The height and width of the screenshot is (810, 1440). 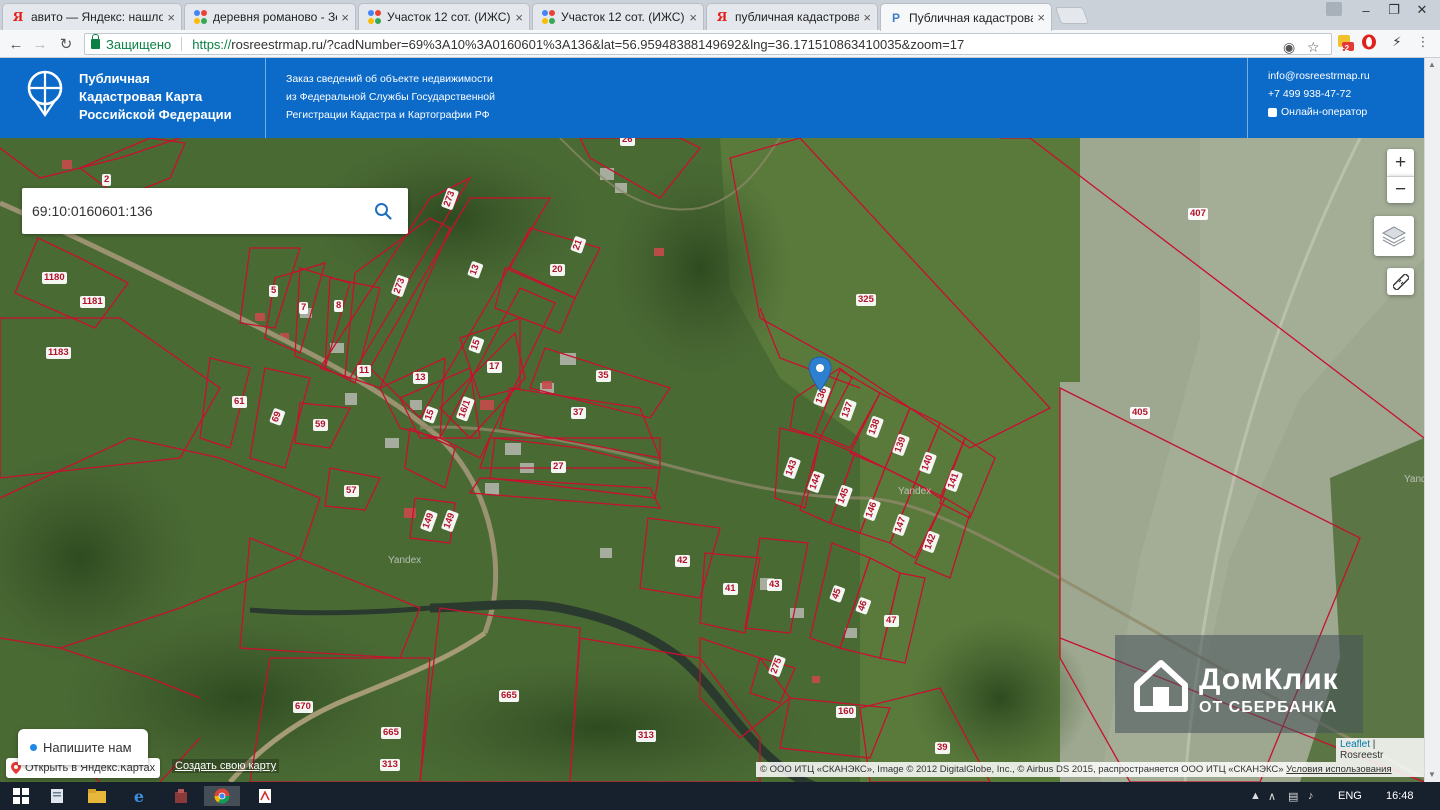 What do you see at coordinates (1397, 42) in the screenshot?
I see `lightning-icon: ⚡` at bounding box center [1397, 42].